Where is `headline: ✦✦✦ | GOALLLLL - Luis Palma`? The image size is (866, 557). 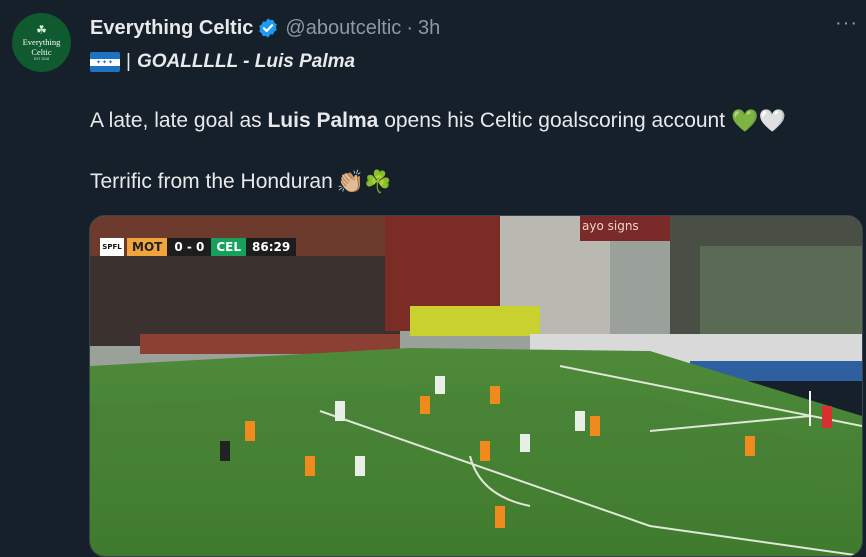
headline: ✦✦✦ | GOALLLLL - Luis Palma is located at coordinates (222, 62).